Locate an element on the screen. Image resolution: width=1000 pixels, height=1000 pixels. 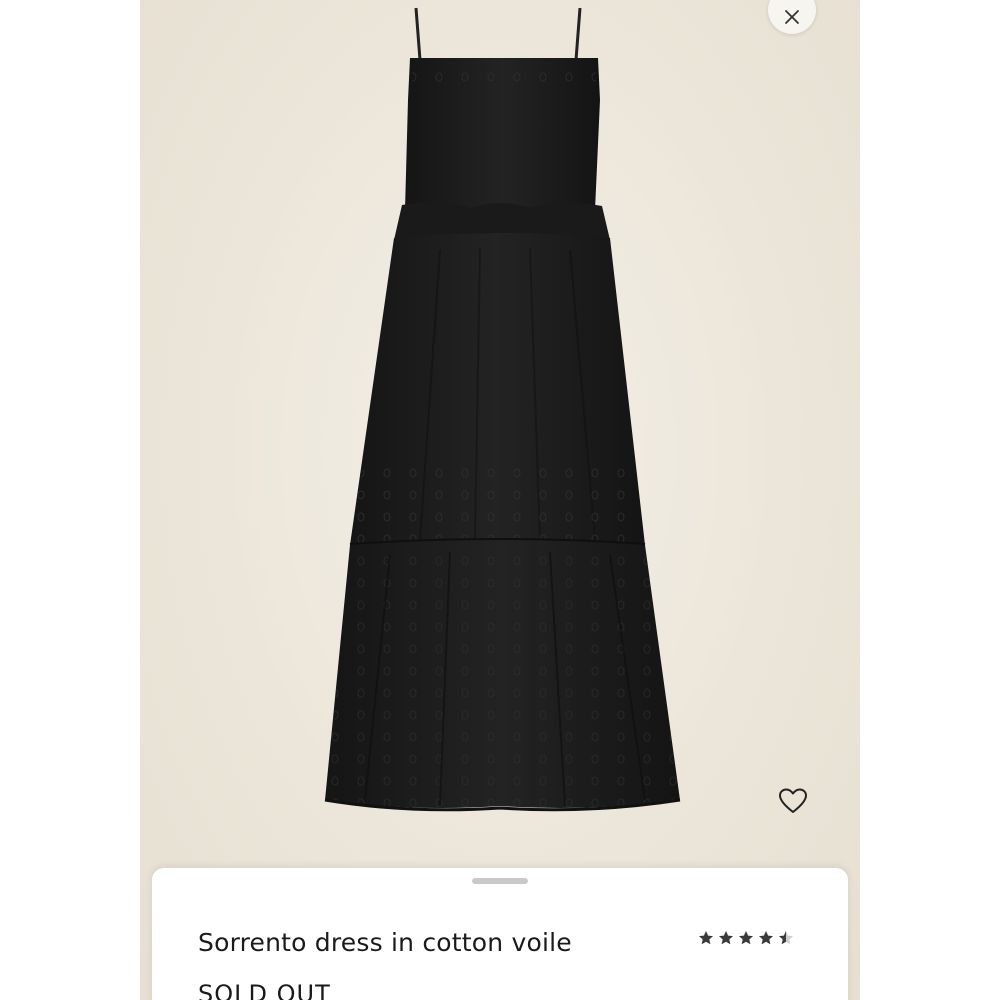
star-rating is located at coordinates (746, 938).